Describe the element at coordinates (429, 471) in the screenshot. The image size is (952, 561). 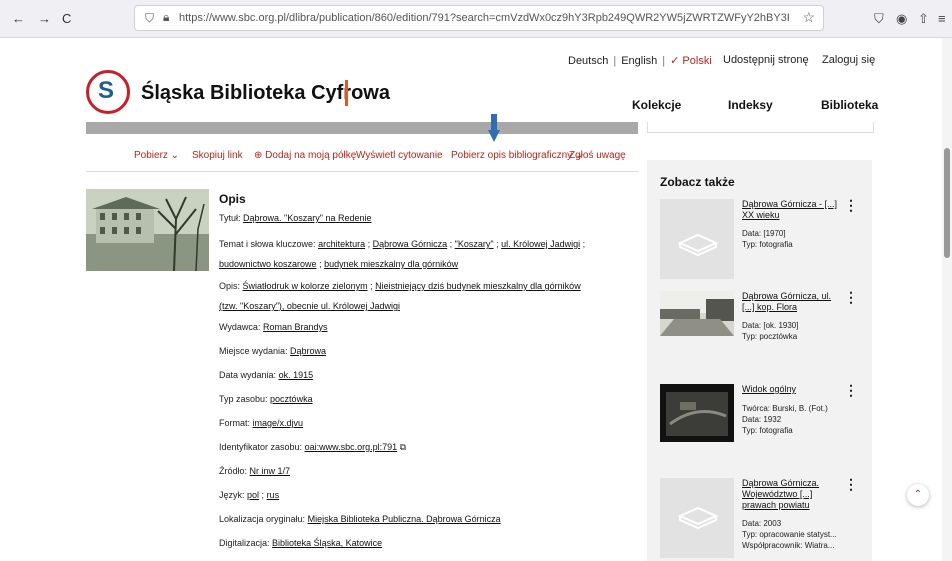
I see `meta-source: Źródło: Nr inw 1/7` at that location.